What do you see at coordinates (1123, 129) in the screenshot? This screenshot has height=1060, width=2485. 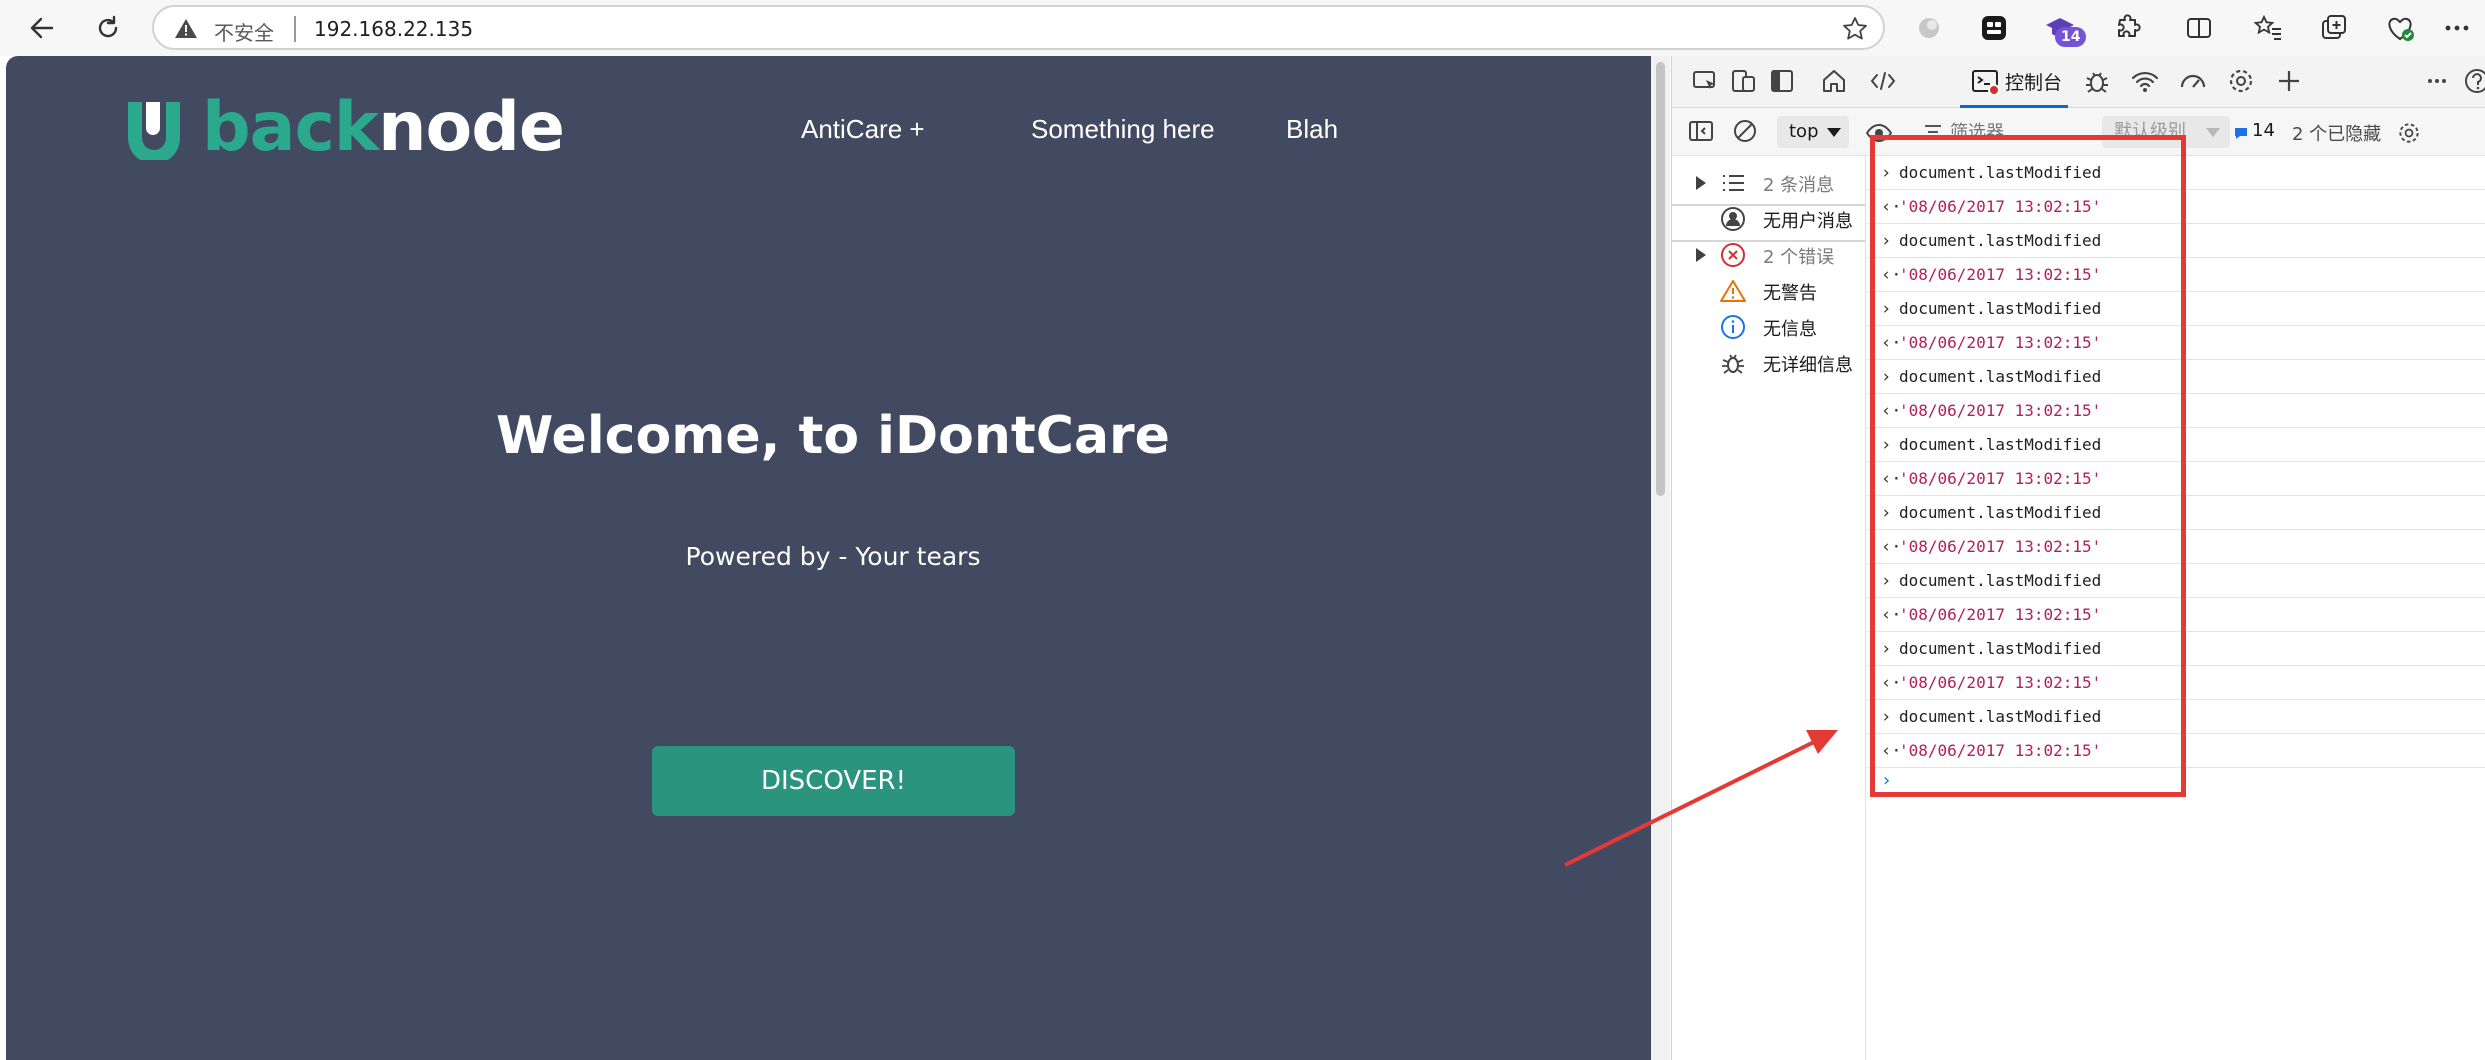 I see `nav-link-something-here: Something here` at bounding box center [1123, 129].